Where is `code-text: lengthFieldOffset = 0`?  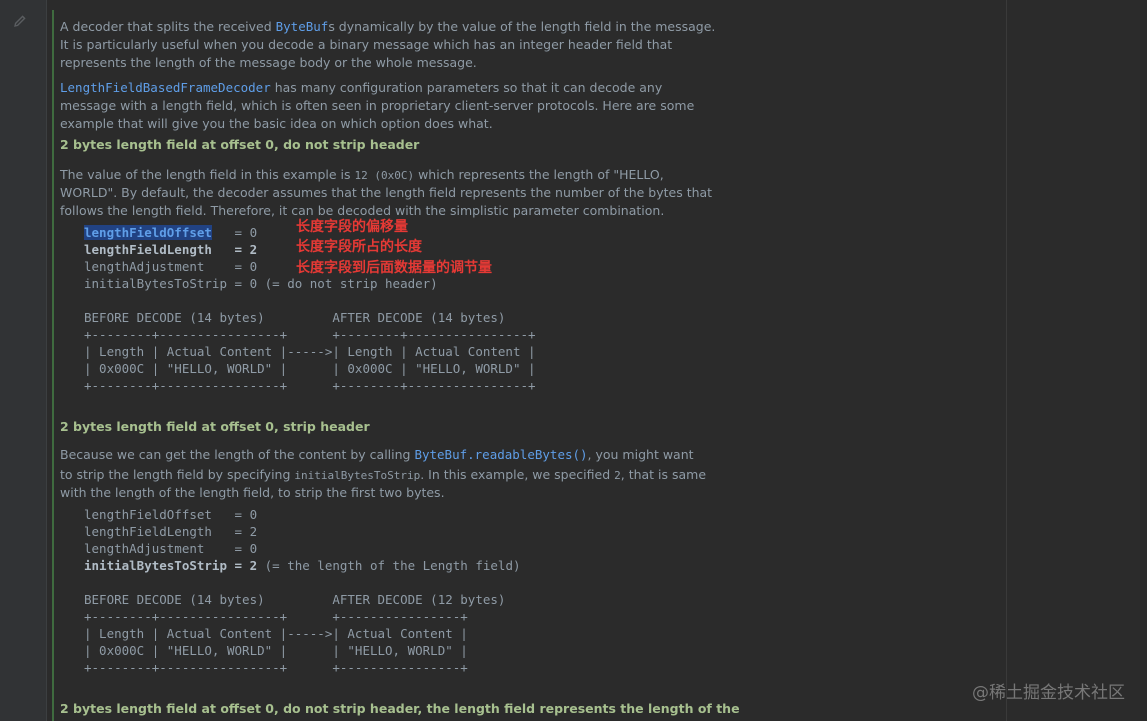
code-text: lengthFieldOffset = 0 is located at coordinates (171, 514).